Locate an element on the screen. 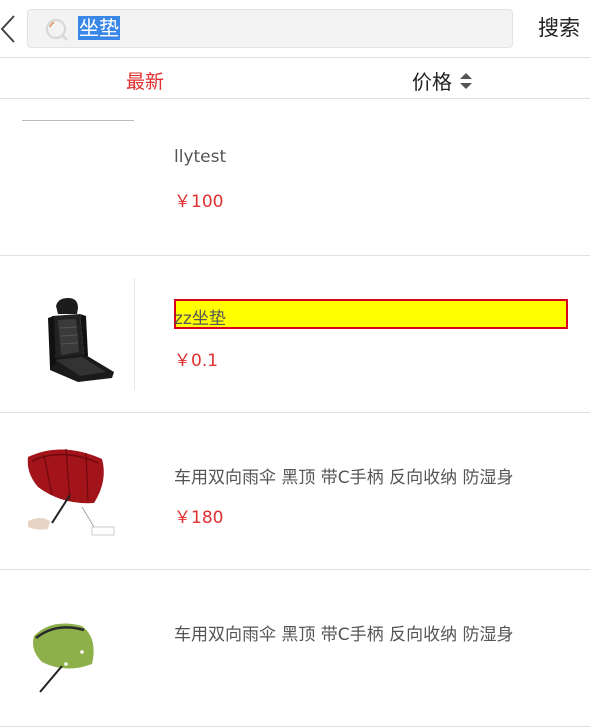 The width and height of the screenshot is (590, 727). search-box: 坐垫 is located at coordinates (270, 28).